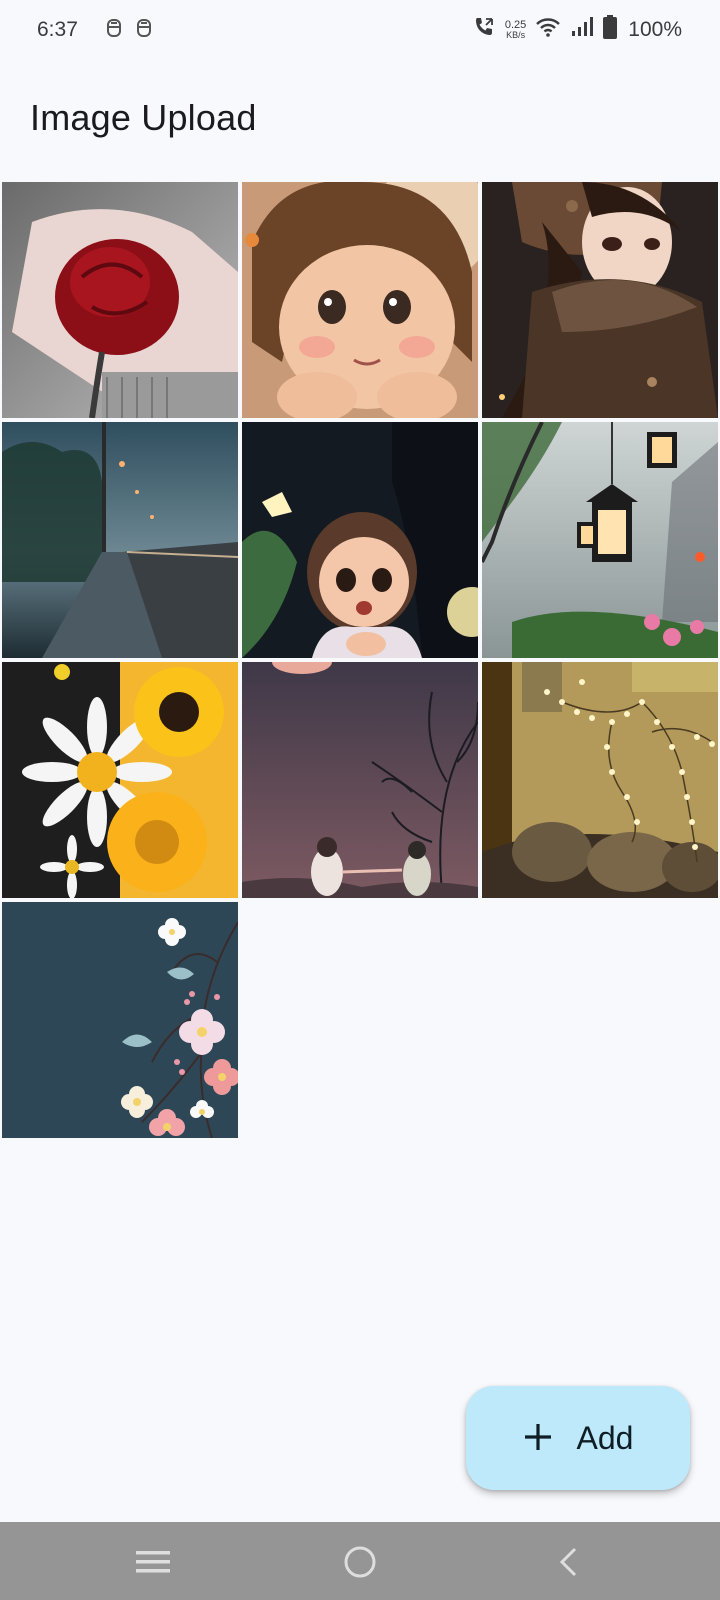 This screenshot has height=1600, width=720. I want to click on network-speed: 0.25 KB/s, so click(515, 29).